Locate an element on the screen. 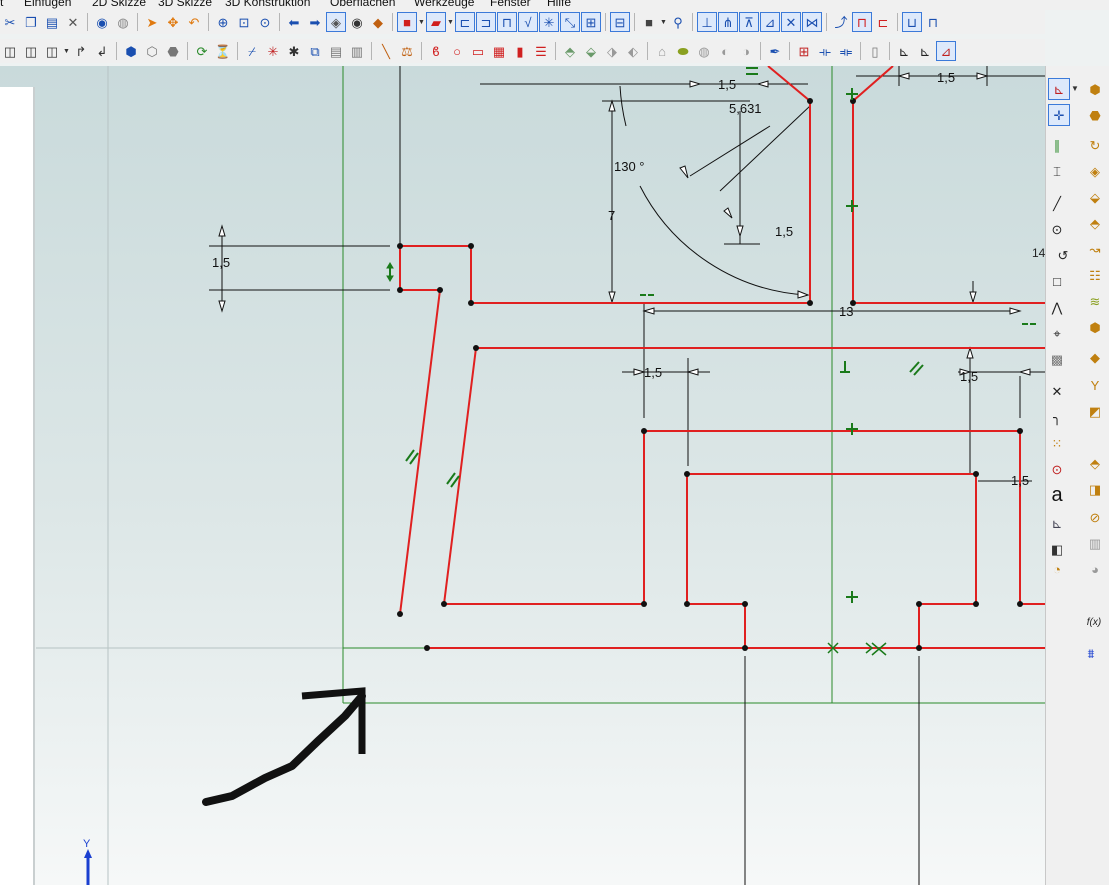 The image size is (1109, 885). fold-2-icon: ↲ is located at coordinates (102, 51).